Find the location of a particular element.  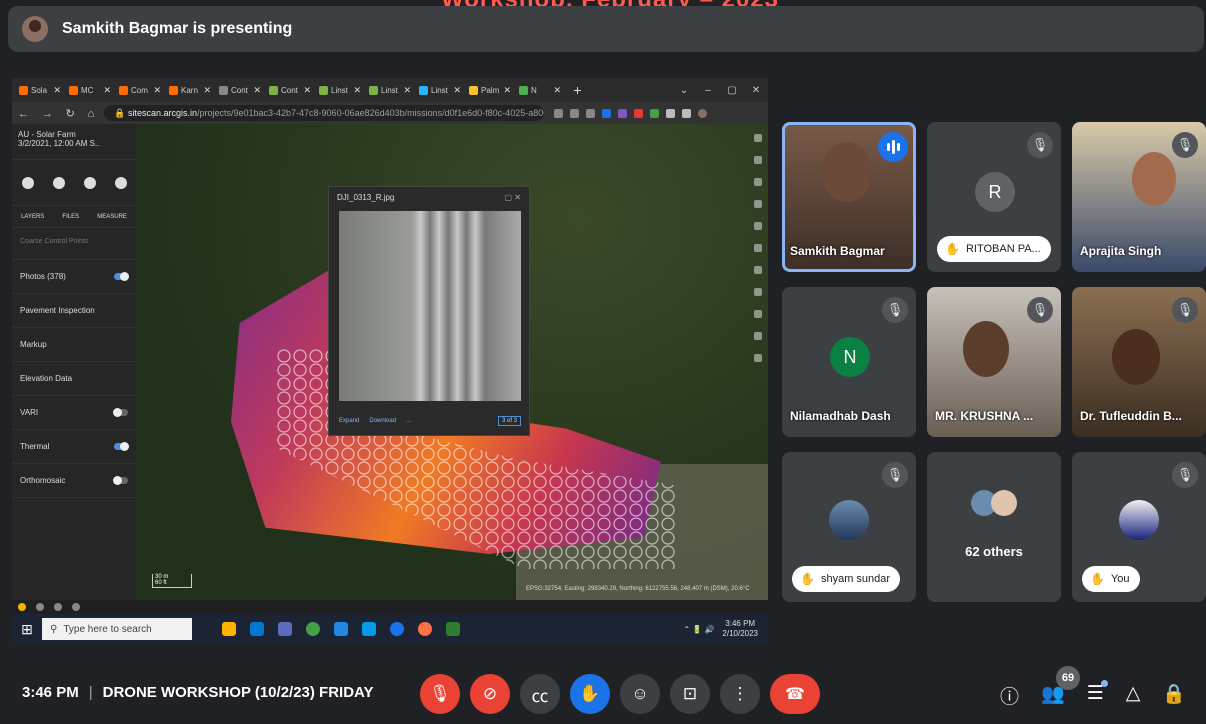

participant-tile-you: 🎙 ✋ You is located at coordinates (1139, 527).